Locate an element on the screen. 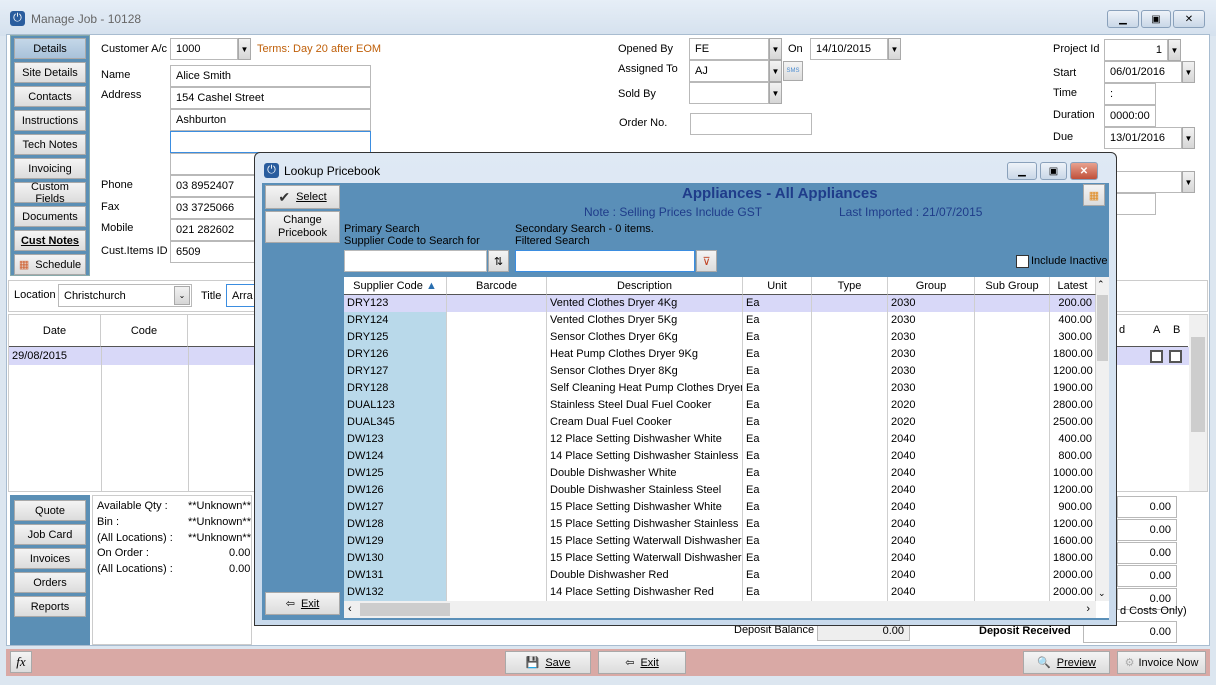 The width and height of the screenshot is (1216, 685). quote-button: Quote is located at coordinates (50, 510).